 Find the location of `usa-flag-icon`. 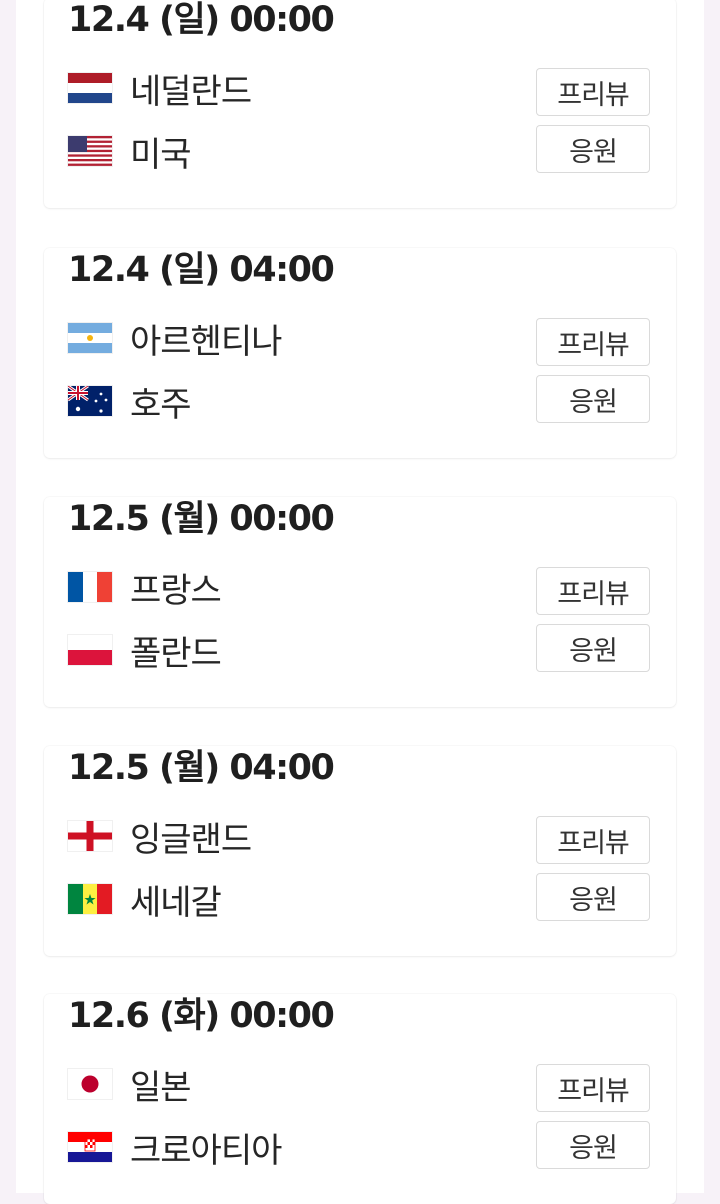

usa-flag-icon is located at coordinates (90, 151).